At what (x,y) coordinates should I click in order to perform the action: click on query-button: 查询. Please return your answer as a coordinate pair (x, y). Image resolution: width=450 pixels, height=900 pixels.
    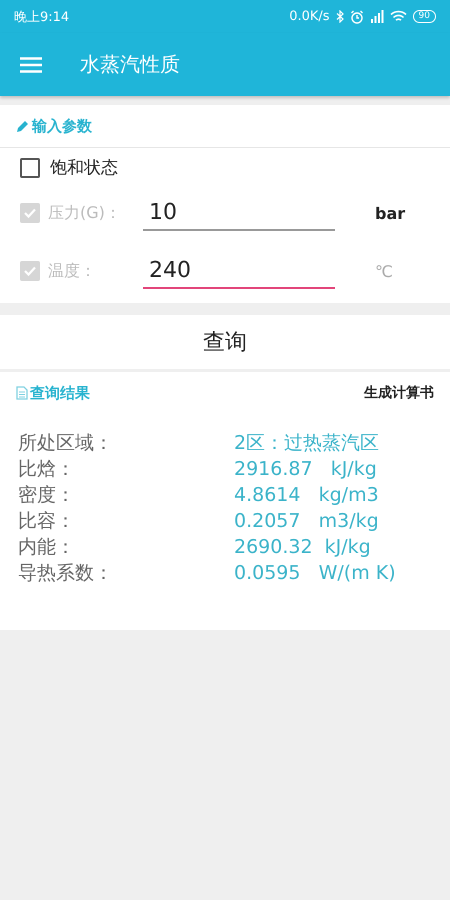
    Looking at the image, I should click on (225, 342).